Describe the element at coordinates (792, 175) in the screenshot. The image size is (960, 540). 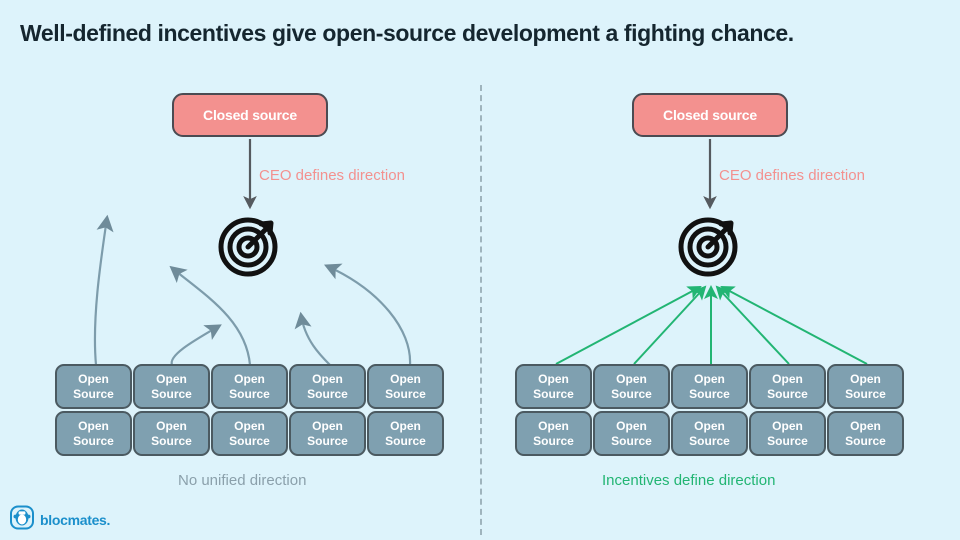
I see `ceo-defines-direction-label-right: CEO defines direction` at that location.